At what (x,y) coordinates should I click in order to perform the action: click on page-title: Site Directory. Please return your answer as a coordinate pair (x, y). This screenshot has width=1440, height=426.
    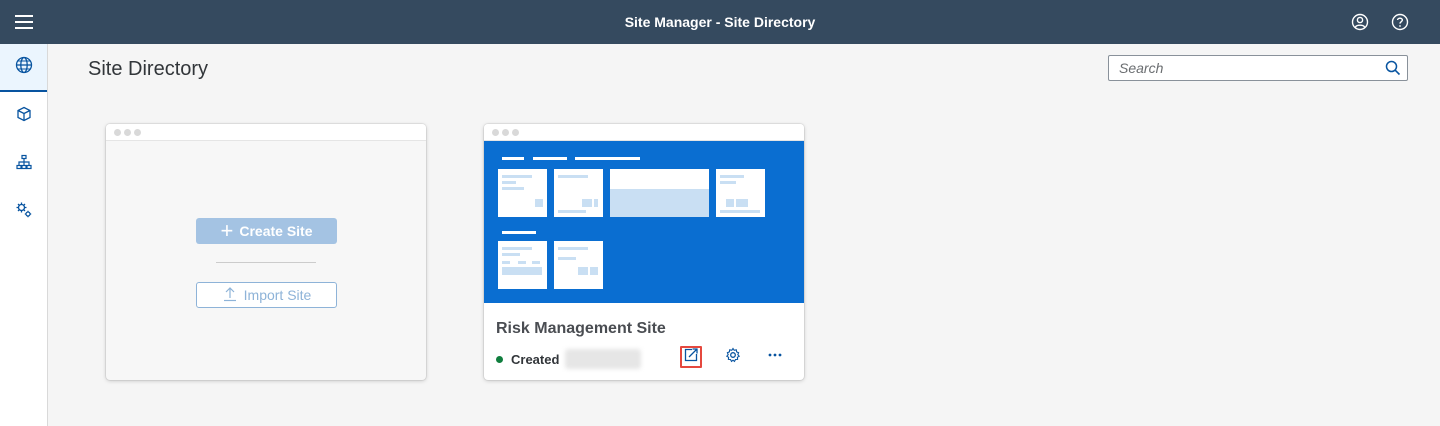
    Looking at the image, I should click on (148, 69).